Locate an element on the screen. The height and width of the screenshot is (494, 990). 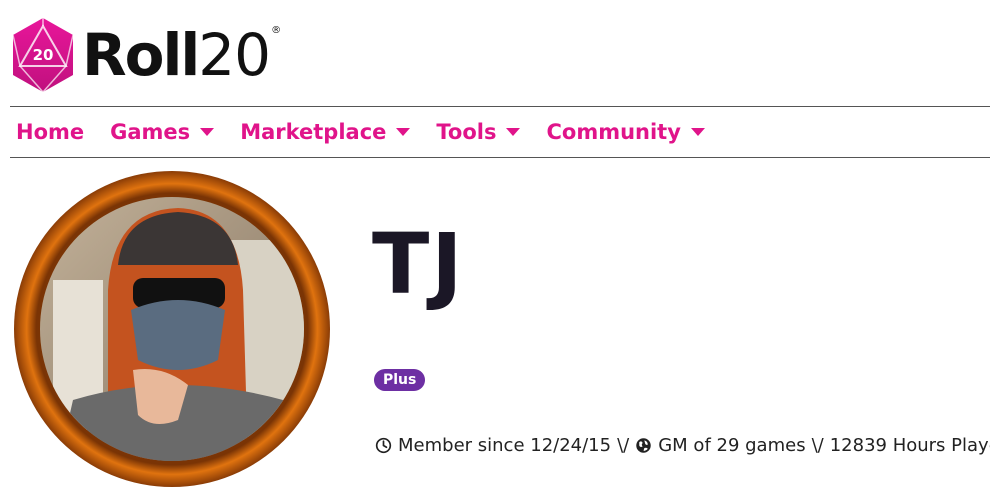
d20-logo-icon: 20 is located at coordinates (43, 55).